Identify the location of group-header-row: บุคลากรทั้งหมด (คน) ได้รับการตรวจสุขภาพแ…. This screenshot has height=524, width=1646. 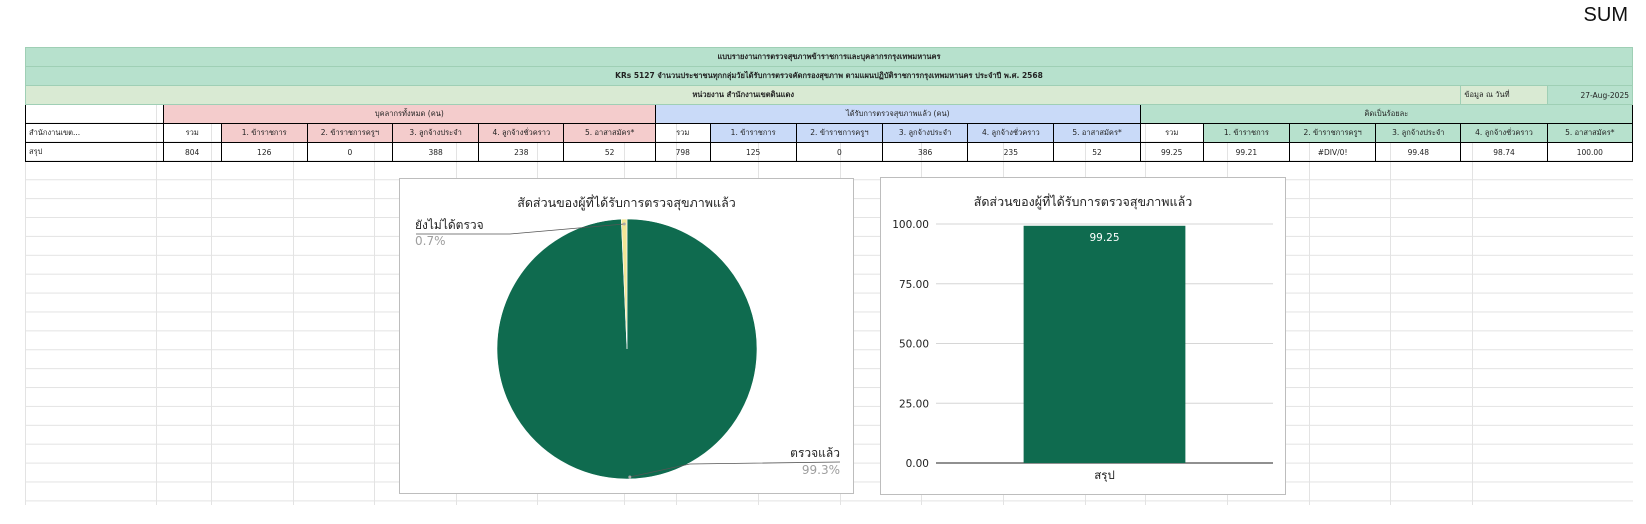
(829, 114).